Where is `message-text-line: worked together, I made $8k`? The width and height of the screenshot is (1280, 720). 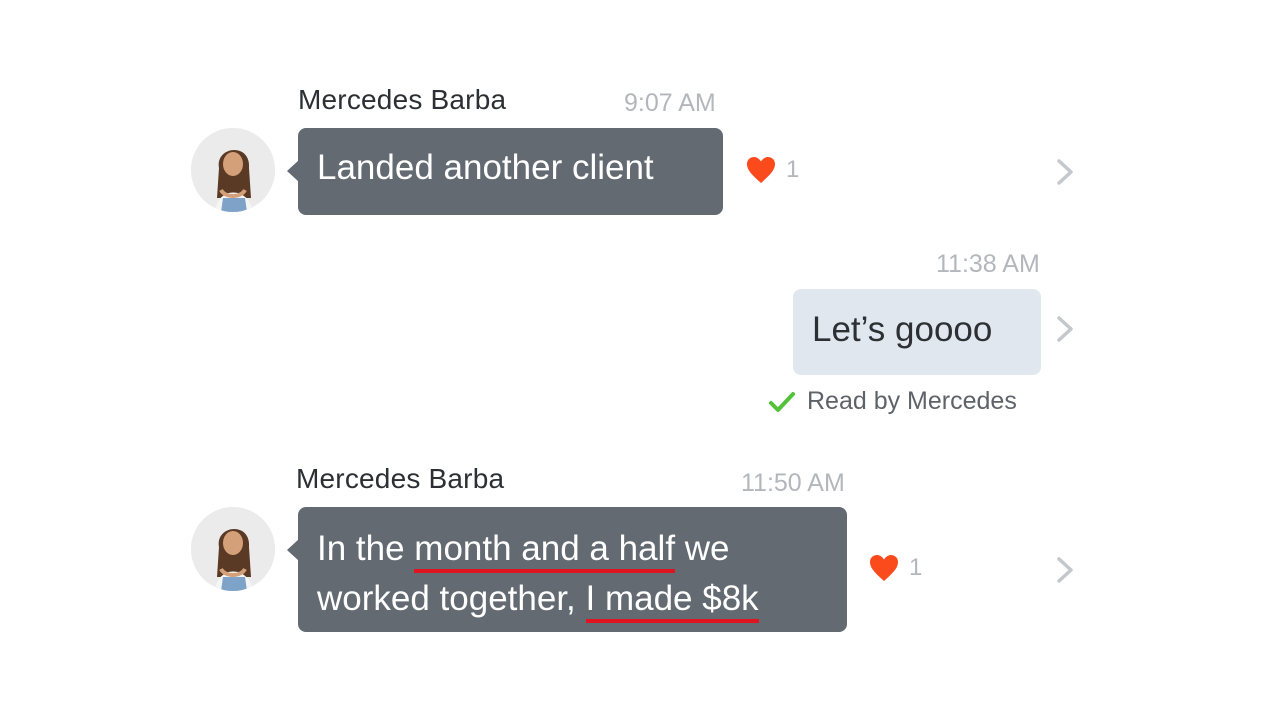
message-text-line: worked together, I made $8k is located at coordinates (582, 599).